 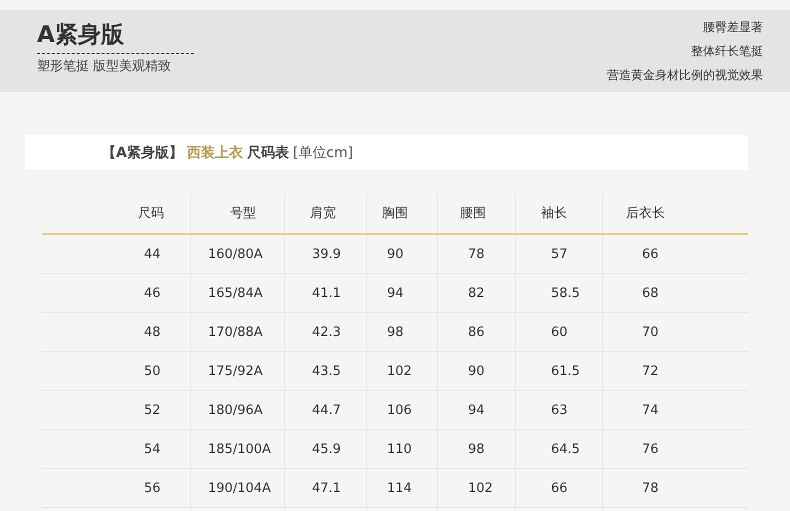 I want to click on table-cell: 41.1, so click(x=326, y=293).